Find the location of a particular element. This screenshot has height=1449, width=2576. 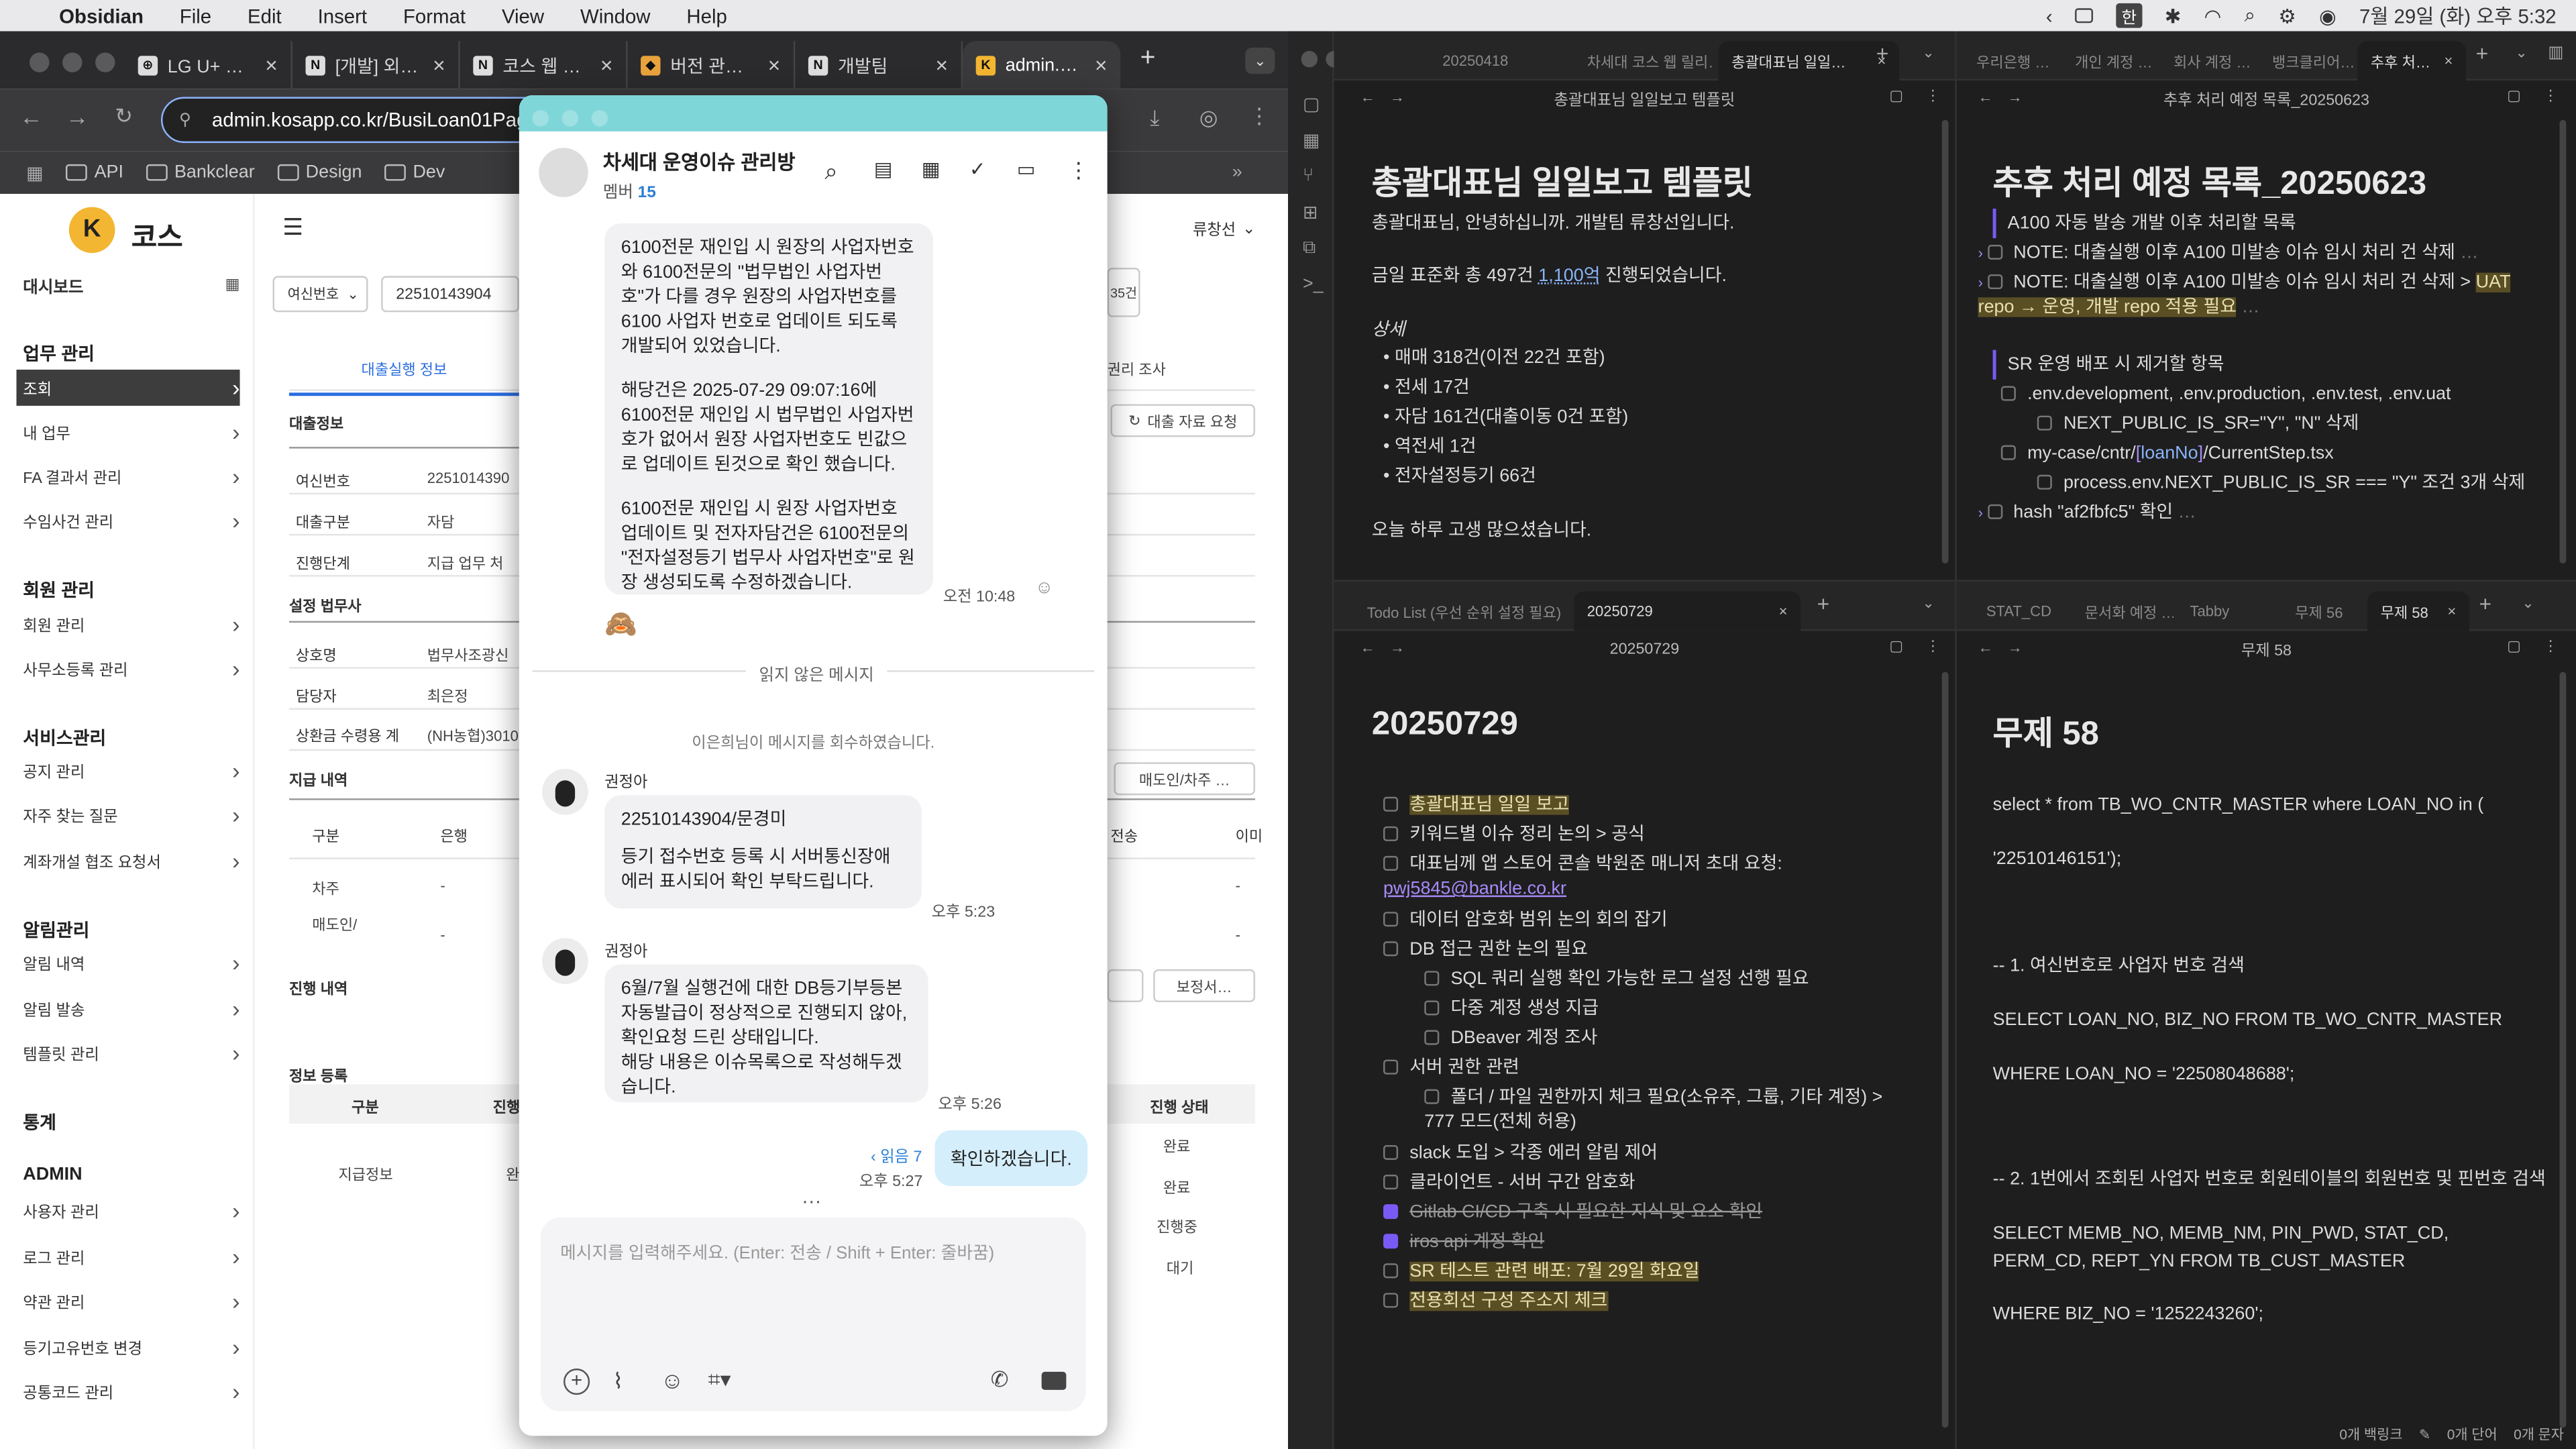

tab-search-icon: ⌄ is located at coordinates (1260, 61).